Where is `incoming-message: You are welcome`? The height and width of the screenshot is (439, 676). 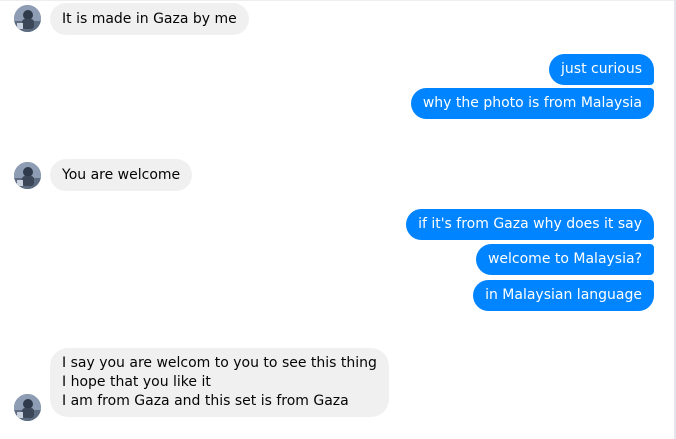
incoming-message: You are welcome is located at coordinates (121, 175).